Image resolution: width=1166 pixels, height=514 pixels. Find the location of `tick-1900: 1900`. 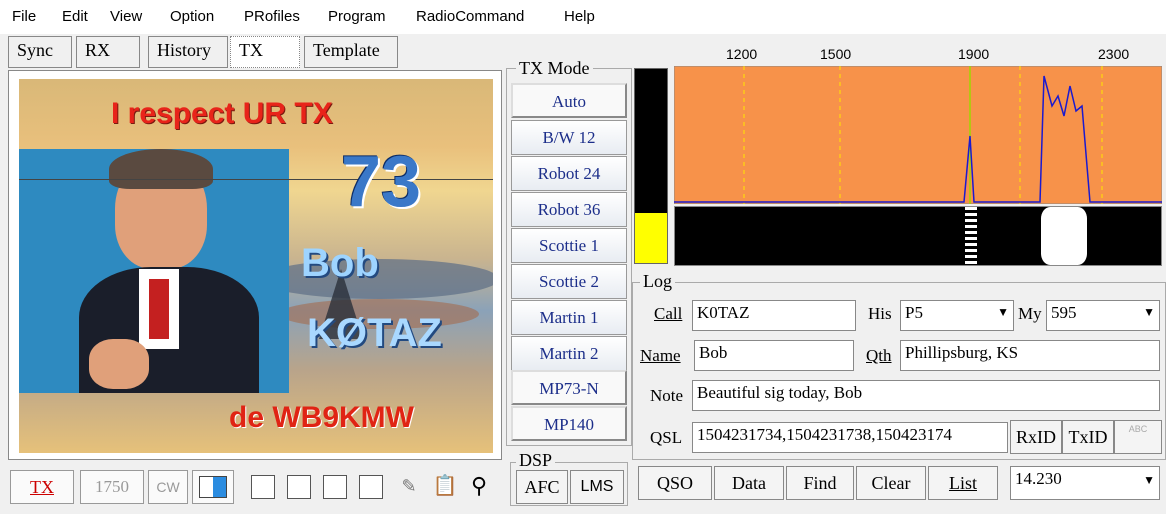

tick-1900: 1900 is located at coordinates (974, 54).